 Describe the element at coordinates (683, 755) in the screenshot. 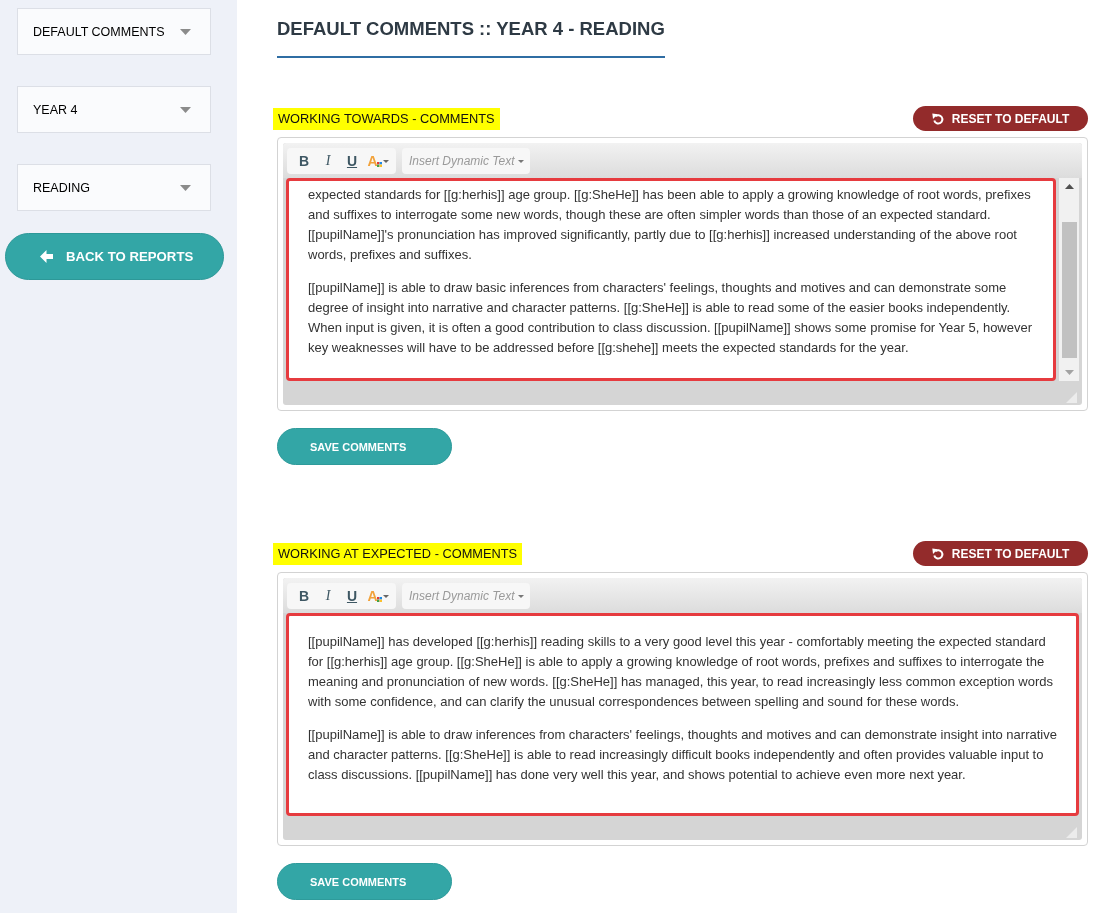

I see `comment-paragraph: [[pupilName]] is able to draw inferences from characters' feelings, thoughts and motives and can demonstrate insight into narrative and character patterns. [[g:SheHe]] is able to read increasingly difficult books independently and often provides valuable input to class discussions. [[pupilName]] has done very well this year, and shows potential to achieve even more next year.` at that location.